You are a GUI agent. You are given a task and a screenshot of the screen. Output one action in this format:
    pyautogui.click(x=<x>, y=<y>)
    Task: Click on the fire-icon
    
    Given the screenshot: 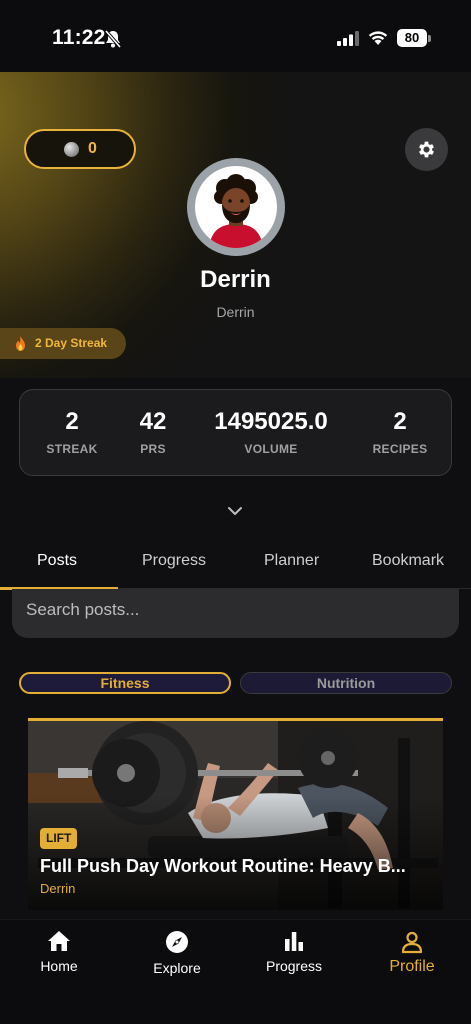 What is the action you would take?
    pyautogui.click(x=20, y=343)
    